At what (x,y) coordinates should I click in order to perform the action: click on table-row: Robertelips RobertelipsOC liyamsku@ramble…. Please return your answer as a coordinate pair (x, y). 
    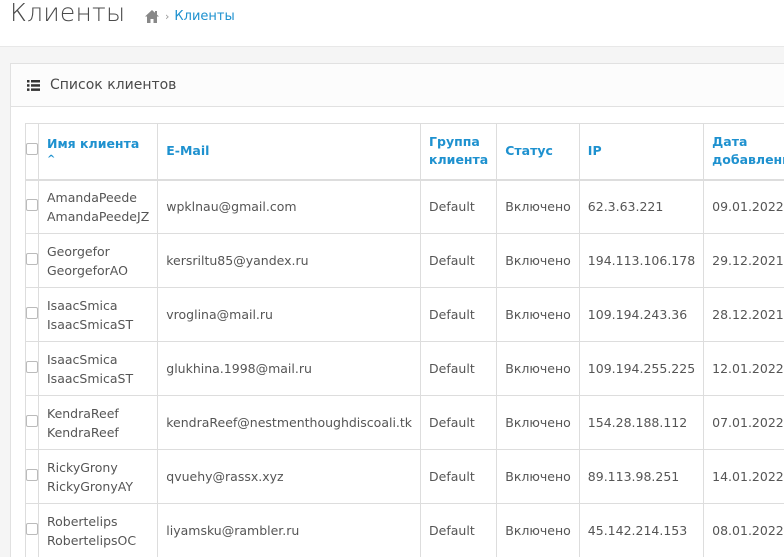
    Looking at the image, I should click on (404, 530).